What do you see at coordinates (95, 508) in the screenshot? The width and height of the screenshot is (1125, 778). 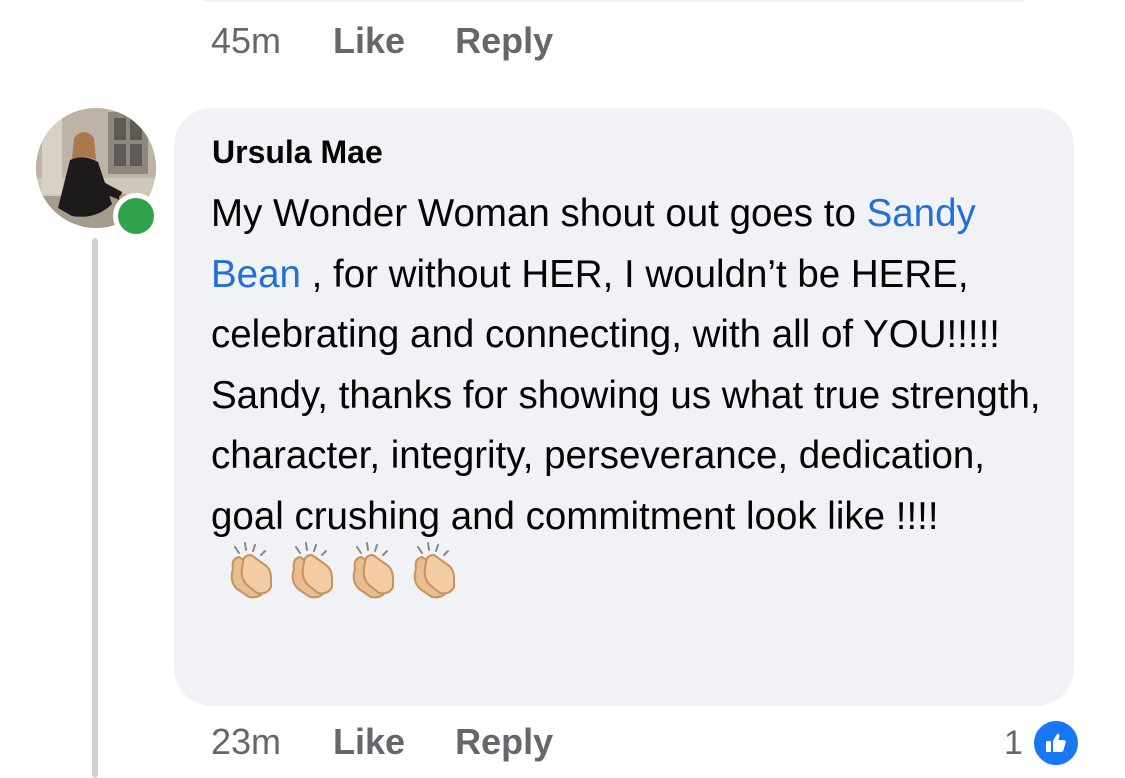 I see `thread-line` at bounding box center [95, 508].